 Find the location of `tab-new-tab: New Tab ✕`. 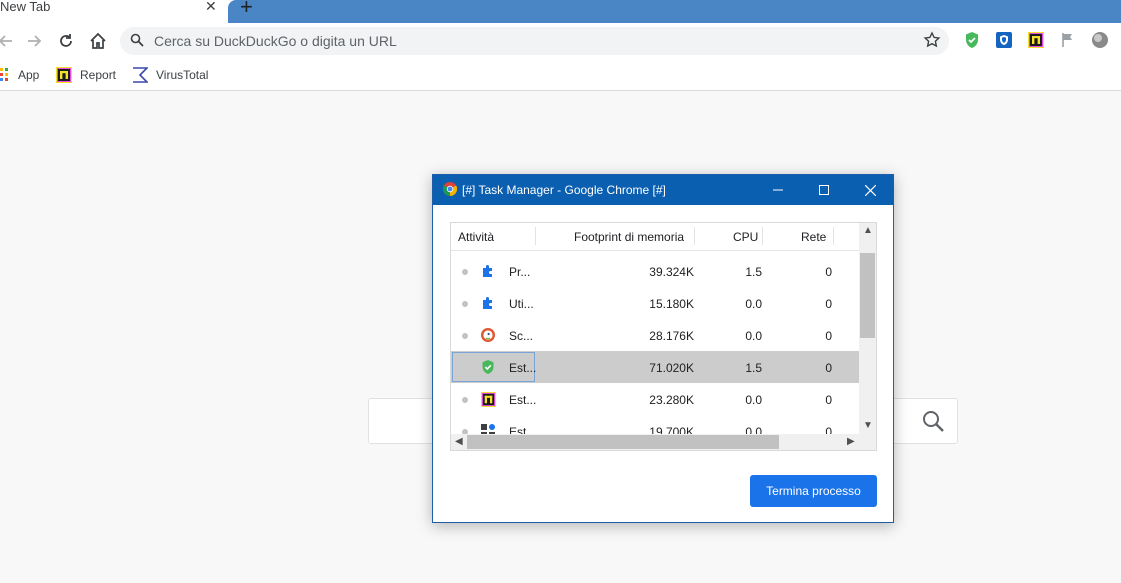

tab-new-tab: New Tab ✕ is located at coordinates (113, 11).